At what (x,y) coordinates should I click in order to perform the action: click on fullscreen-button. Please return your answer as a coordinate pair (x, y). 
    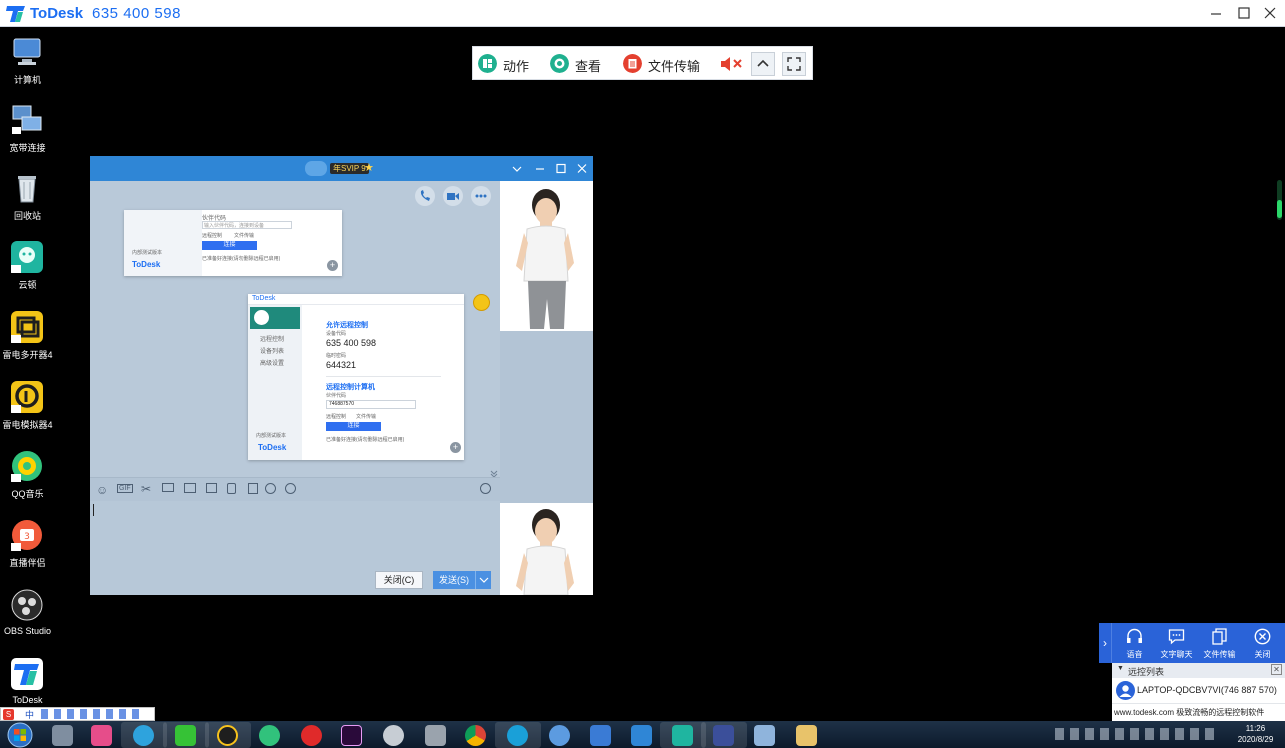
    Looking at the image, I should click on (794, 64).